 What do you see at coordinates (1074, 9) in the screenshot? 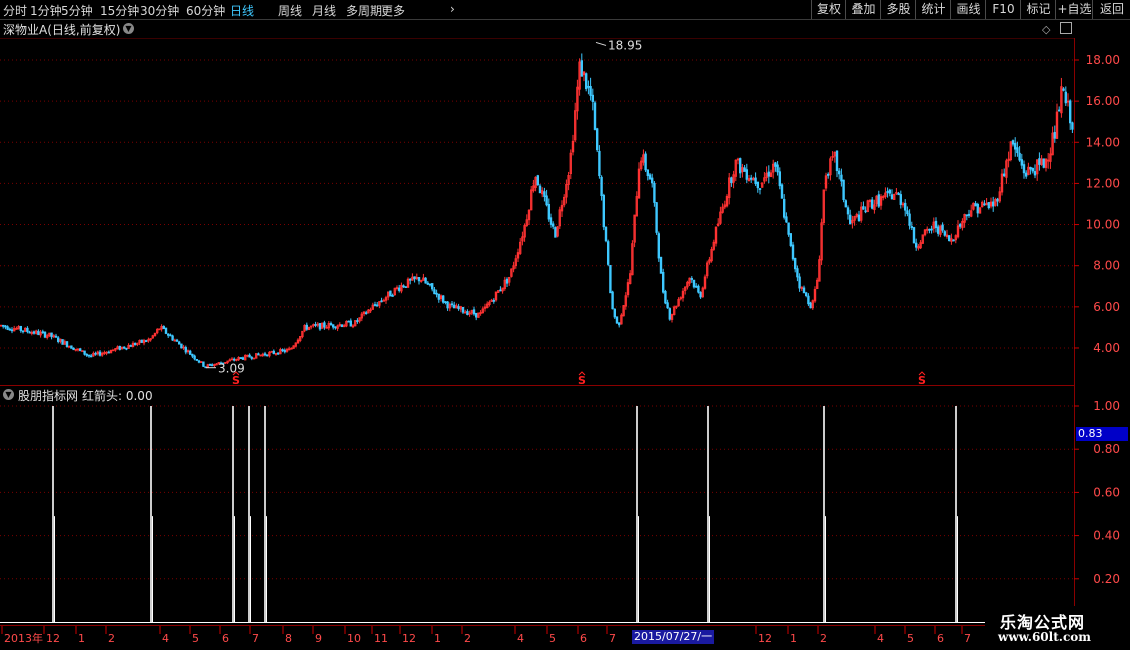
I see `toolbar-button-7: +自选` at bounding box center [1074, 9].